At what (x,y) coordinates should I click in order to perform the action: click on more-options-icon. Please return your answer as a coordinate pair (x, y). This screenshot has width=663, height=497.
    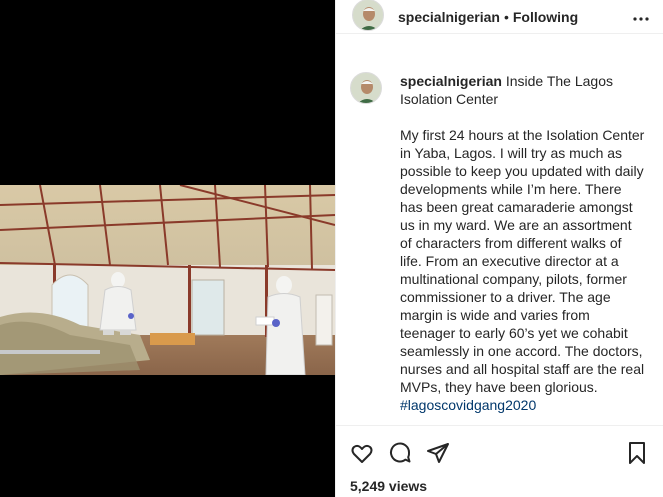
    Looking at the image, I should click on (641, 17).